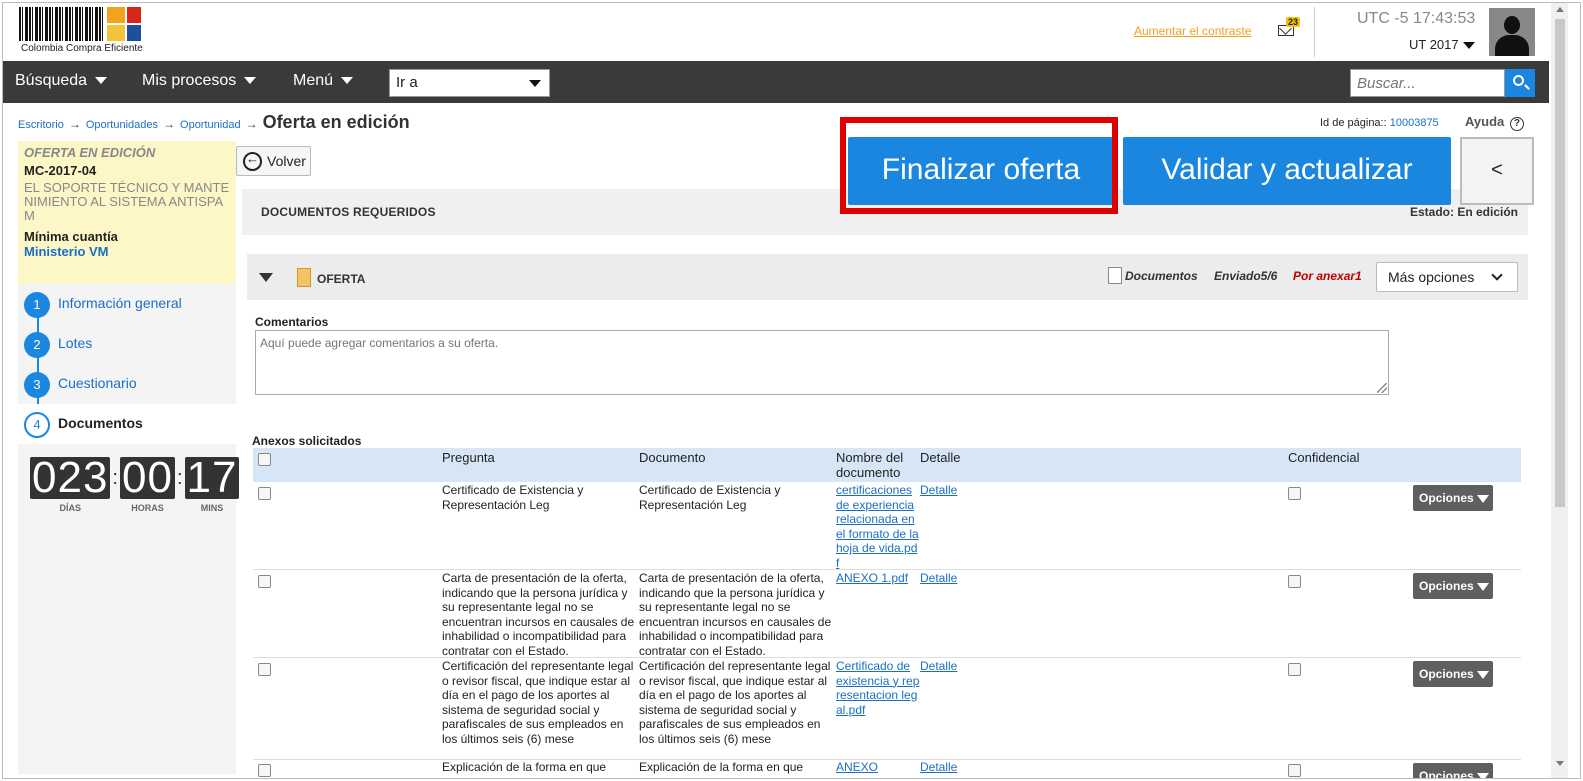 Image resolution: width=1583 pixels, height=781 pixels. I want to click on scrollbar-thumb, so click(1560, 263).